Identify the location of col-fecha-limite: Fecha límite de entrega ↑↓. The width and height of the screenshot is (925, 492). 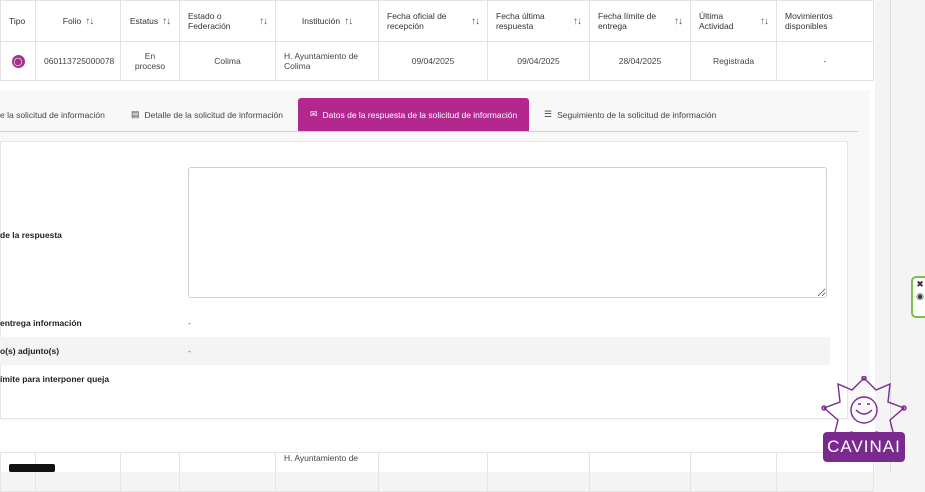
(640, 21).